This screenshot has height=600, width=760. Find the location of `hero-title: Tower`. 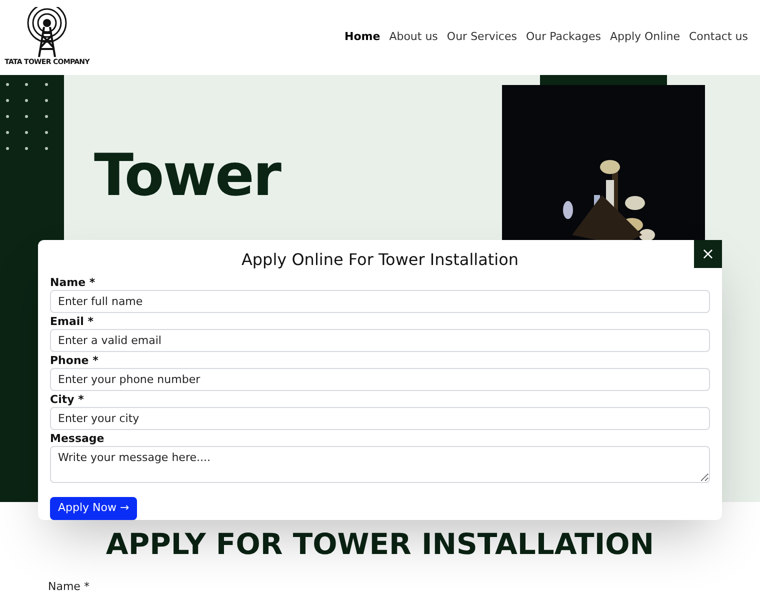

hero-title: Tower is located at coordinates (187, 175).